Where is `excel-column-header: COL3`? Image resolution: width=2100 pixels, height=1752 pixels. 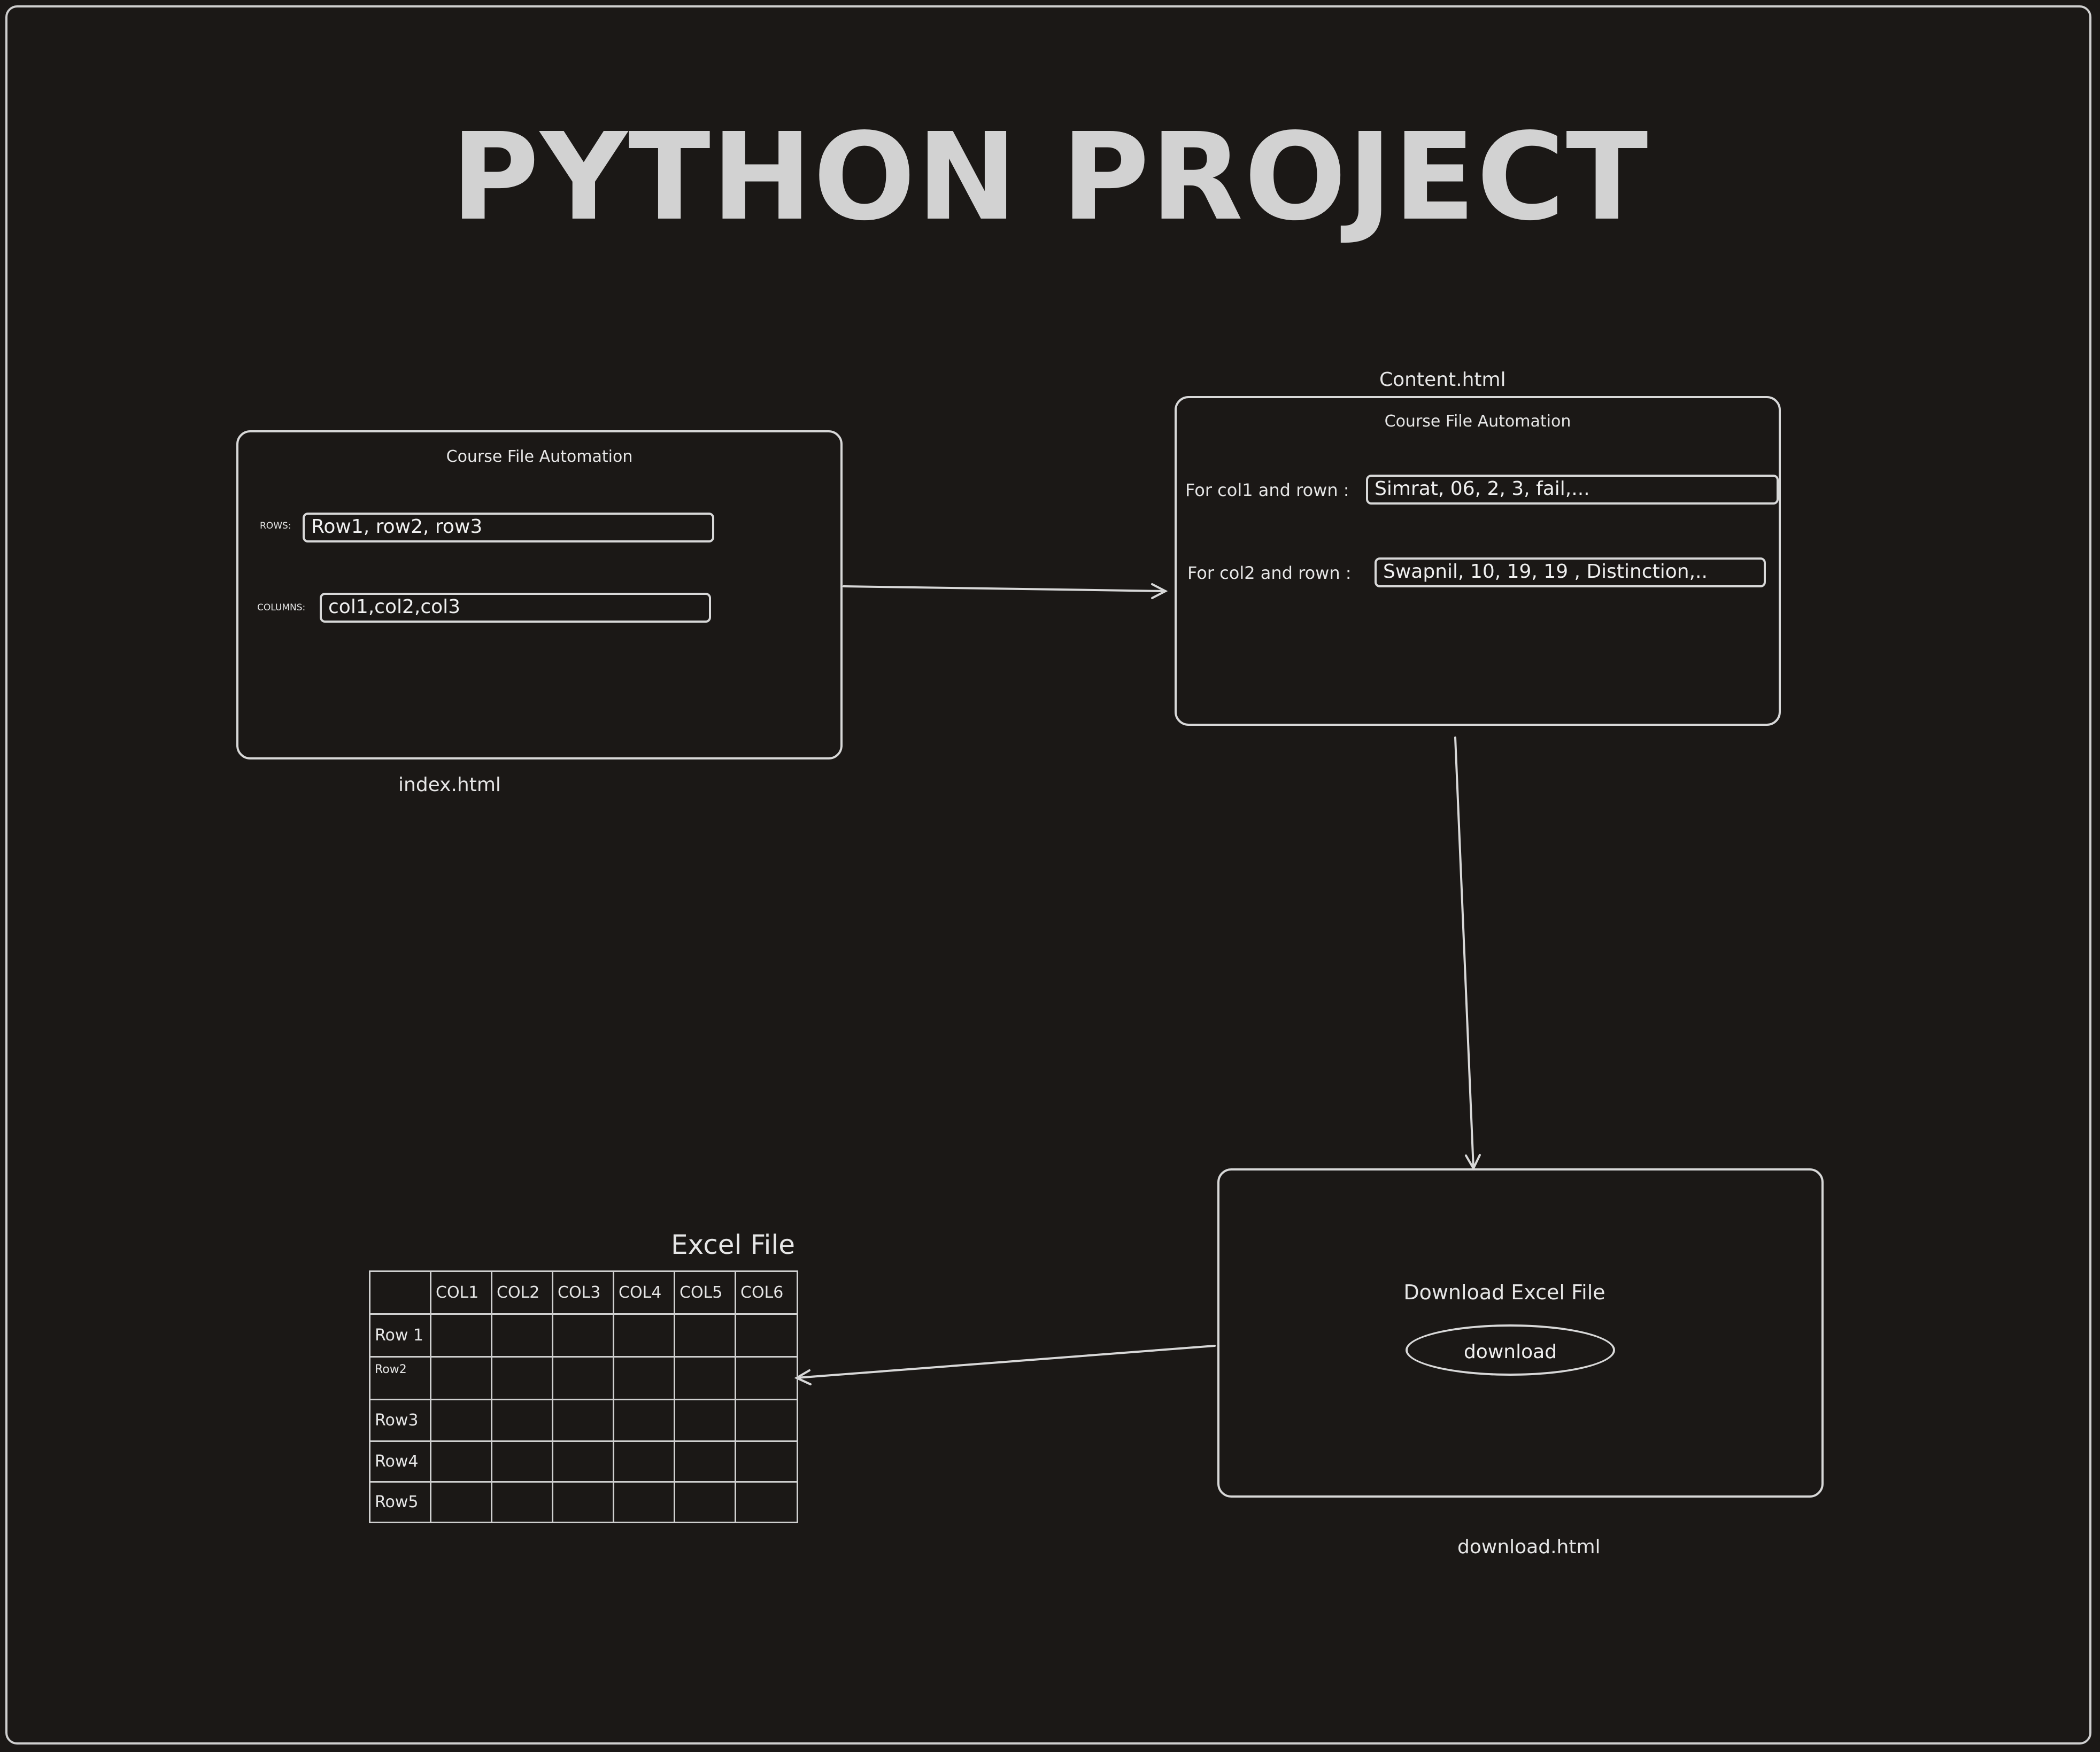
excel-column-header: COL3 is located at coordinates (583, 1293).